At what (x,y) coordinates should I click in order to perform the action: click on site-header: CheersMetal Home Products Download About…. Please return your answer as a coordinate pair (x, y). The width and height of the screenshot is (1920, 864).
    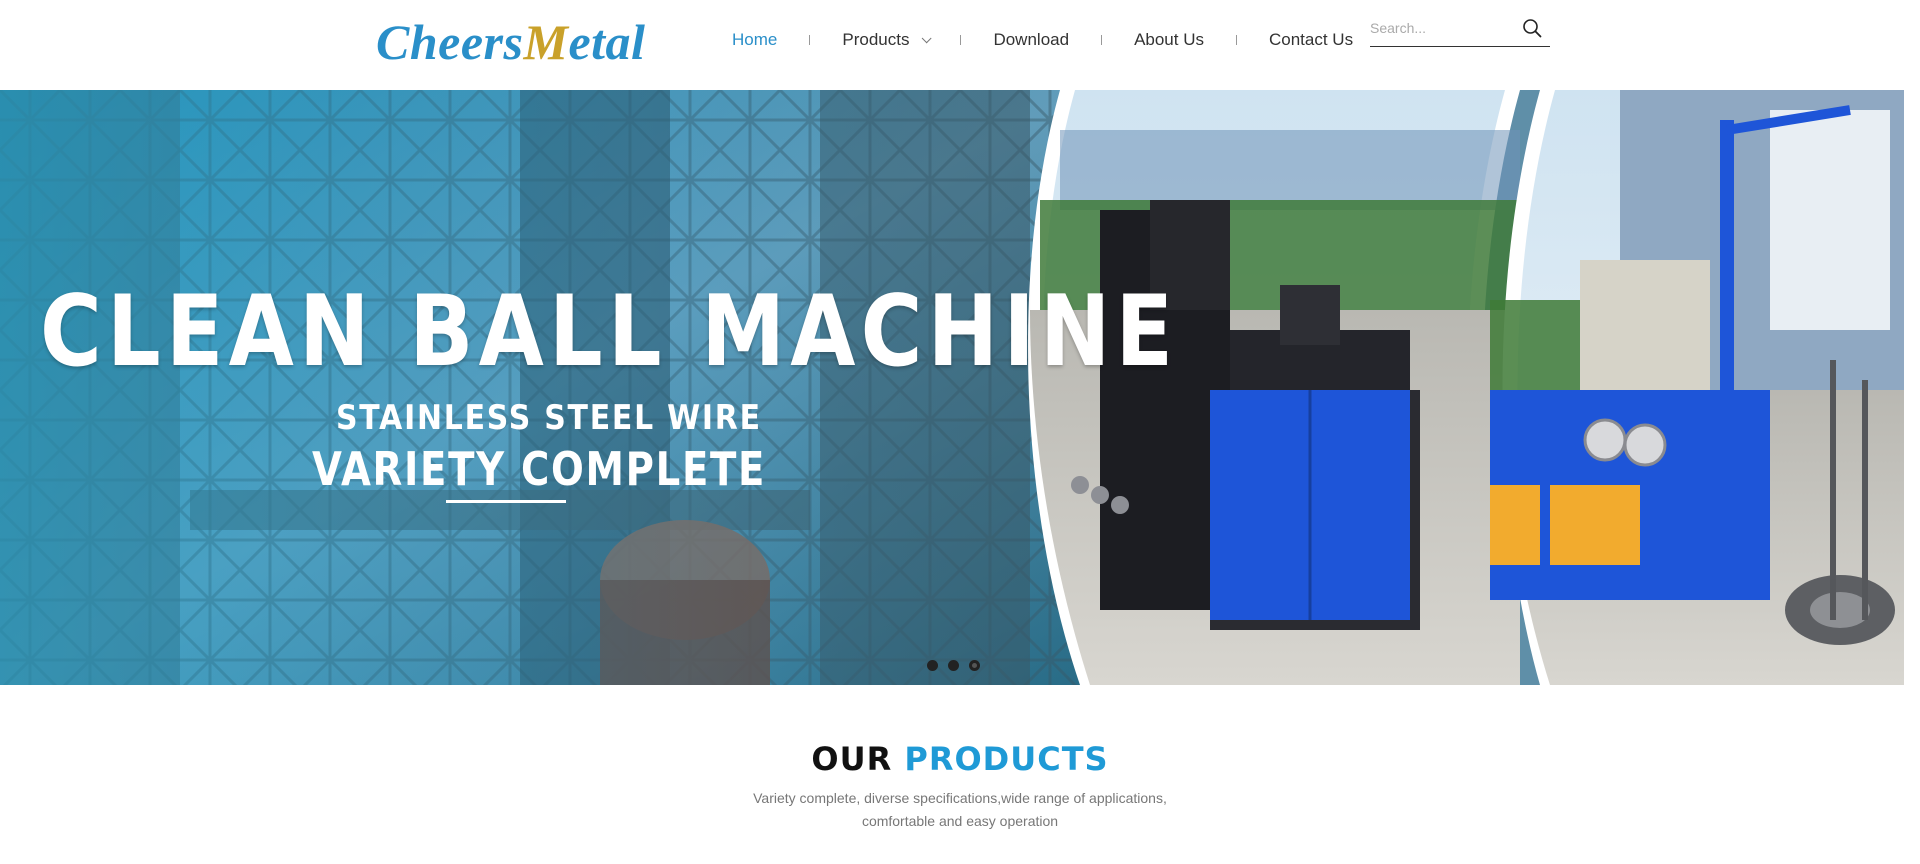
    Looking at the image, I should click on (960, 45).